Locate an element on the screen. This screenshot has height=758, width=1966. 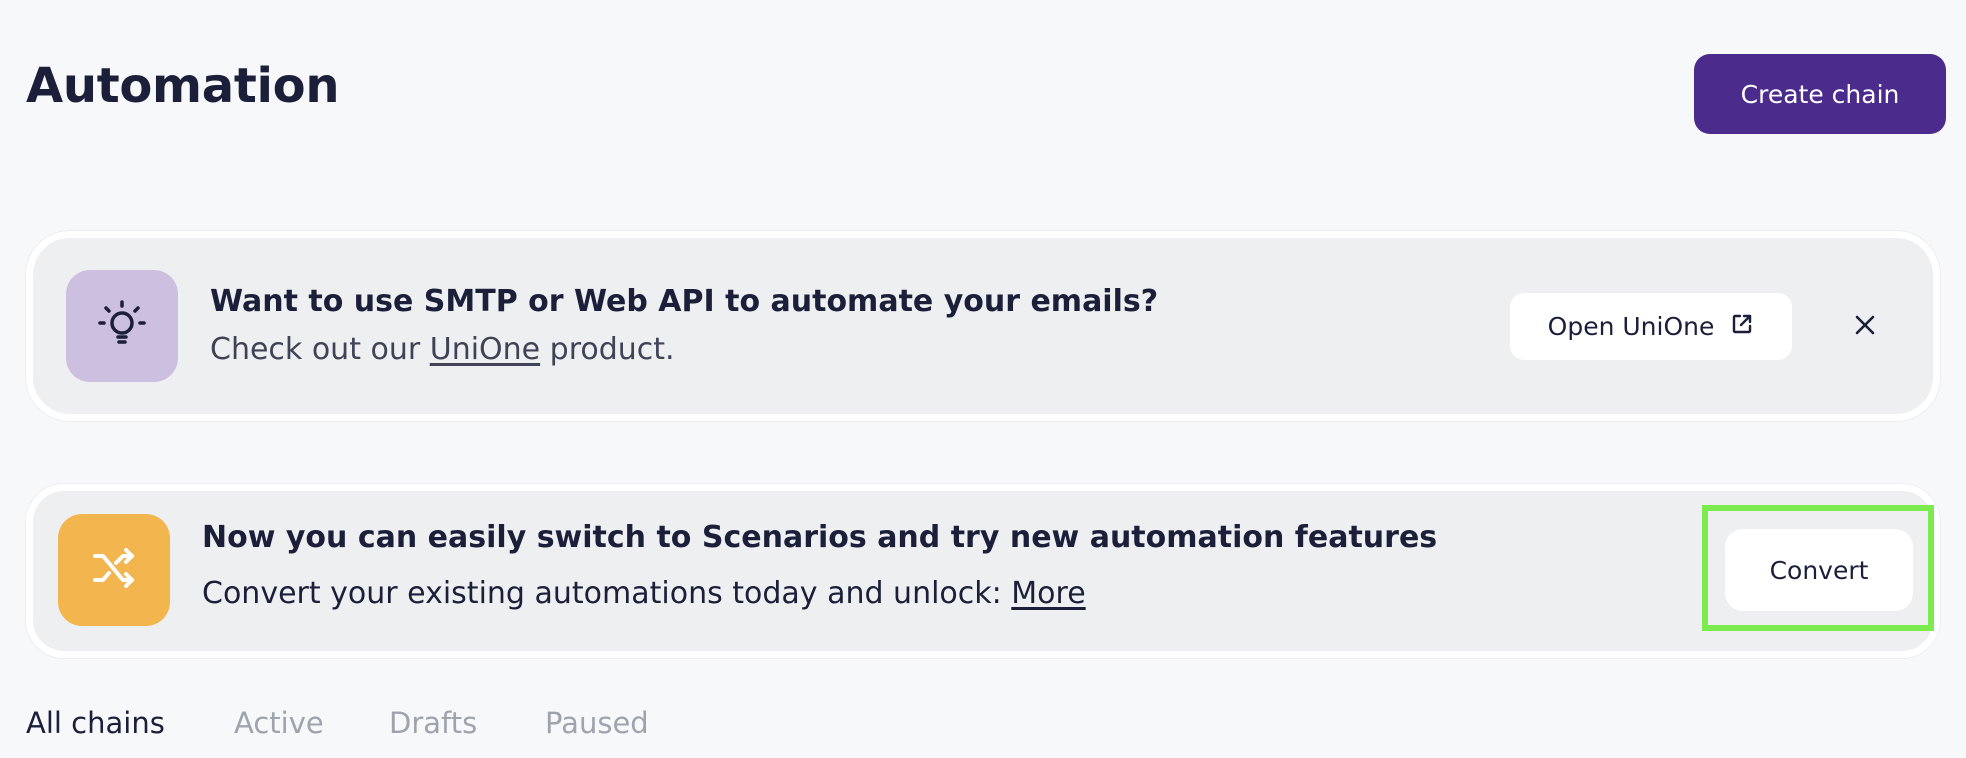
open-unione-button: Open UniOne is located at coordinates (1651, 326).